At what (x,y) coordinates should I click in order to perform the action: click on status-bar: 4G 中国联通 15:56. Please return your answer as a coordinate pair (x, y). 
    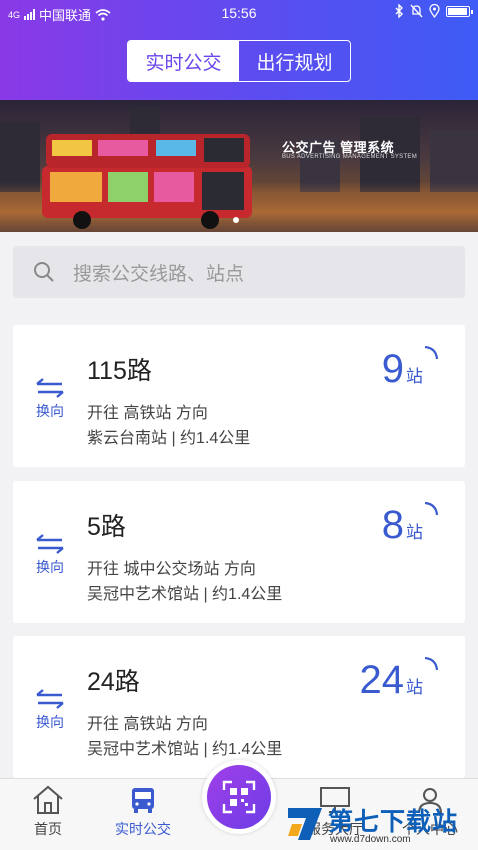
    Looking at the image, I should click on (239, 13).